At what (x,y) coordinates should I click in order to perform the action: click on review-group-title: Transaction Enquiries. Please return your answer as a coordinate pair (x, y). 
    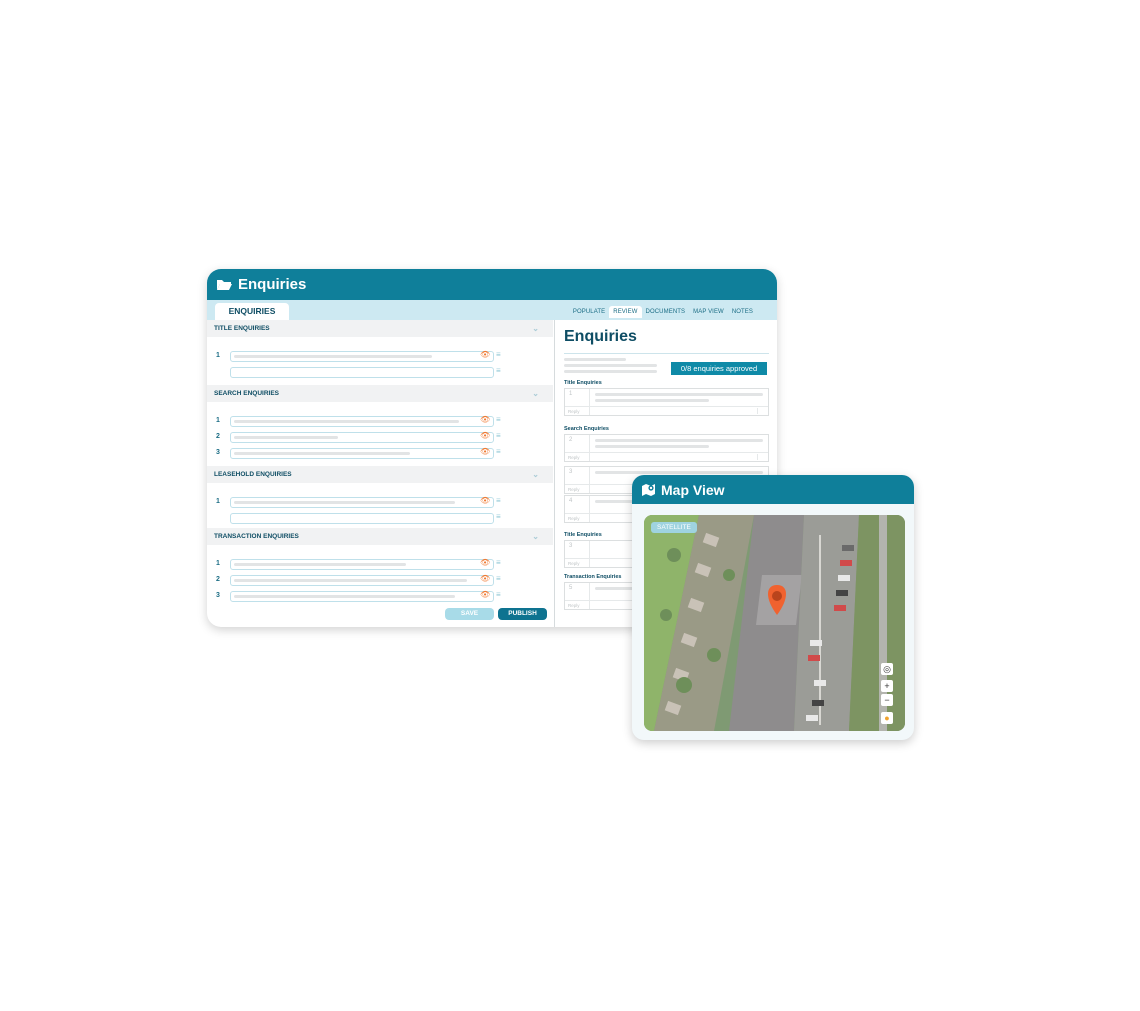
    Looking at the image, I should click on (593, 577).